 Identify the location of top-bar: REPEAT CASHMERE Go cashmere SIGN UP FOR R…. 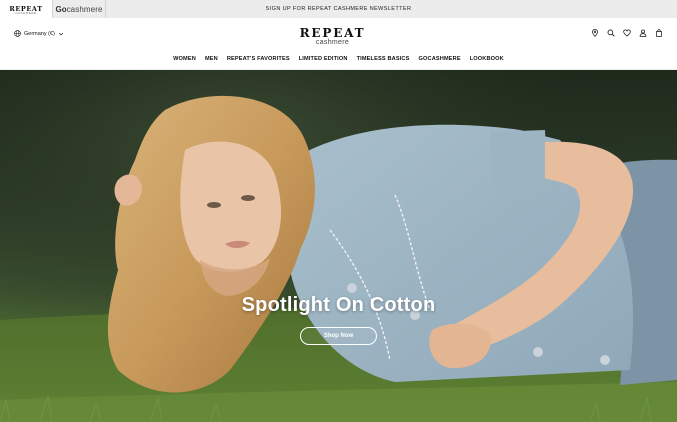
(338, 9).